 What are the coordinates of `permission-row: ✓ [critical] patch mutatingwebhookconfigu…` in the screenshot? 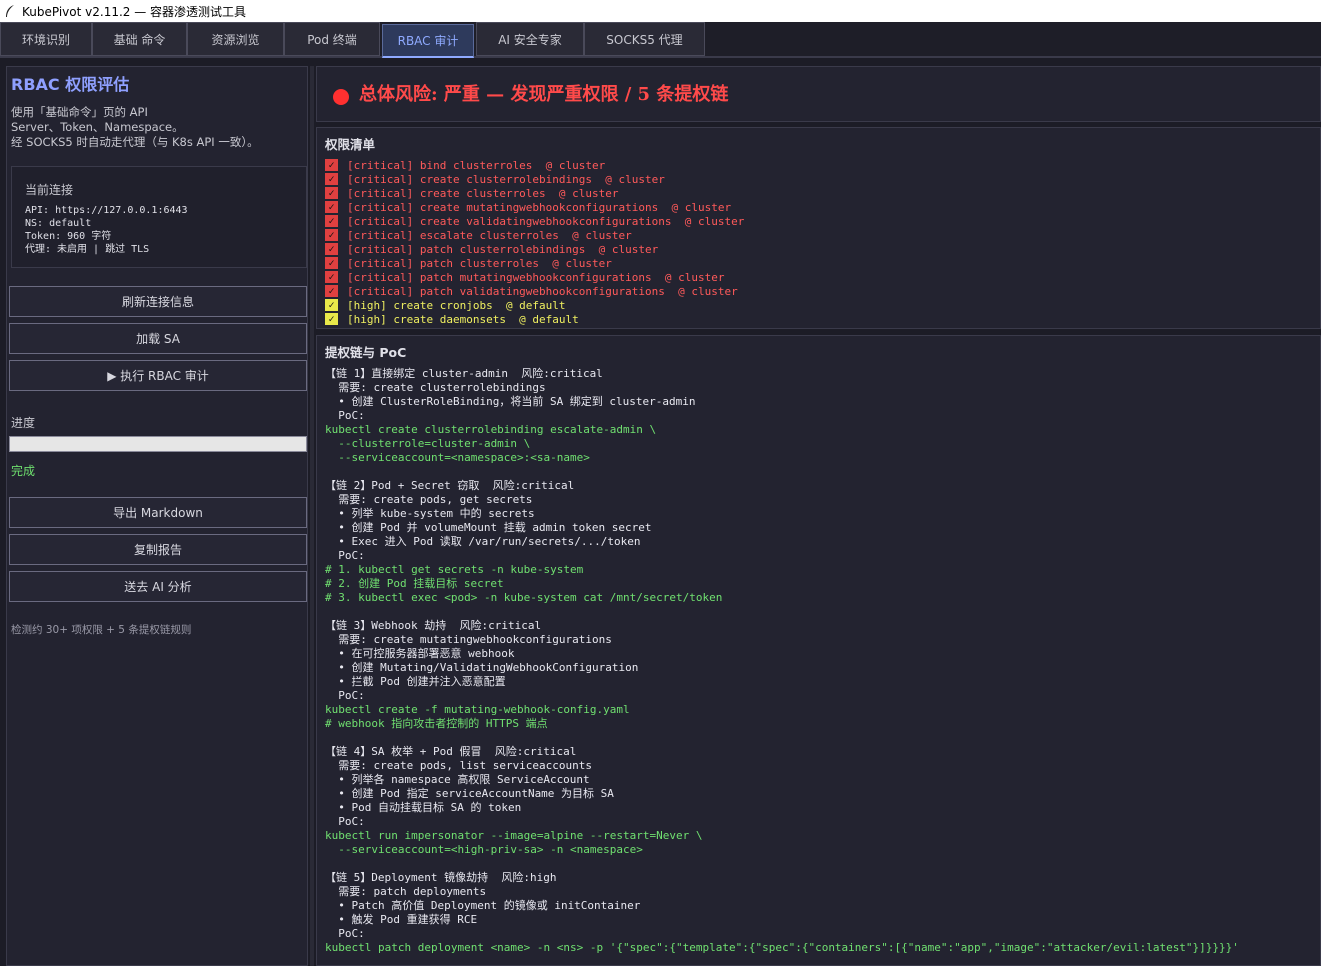 It's located at (820, 277).